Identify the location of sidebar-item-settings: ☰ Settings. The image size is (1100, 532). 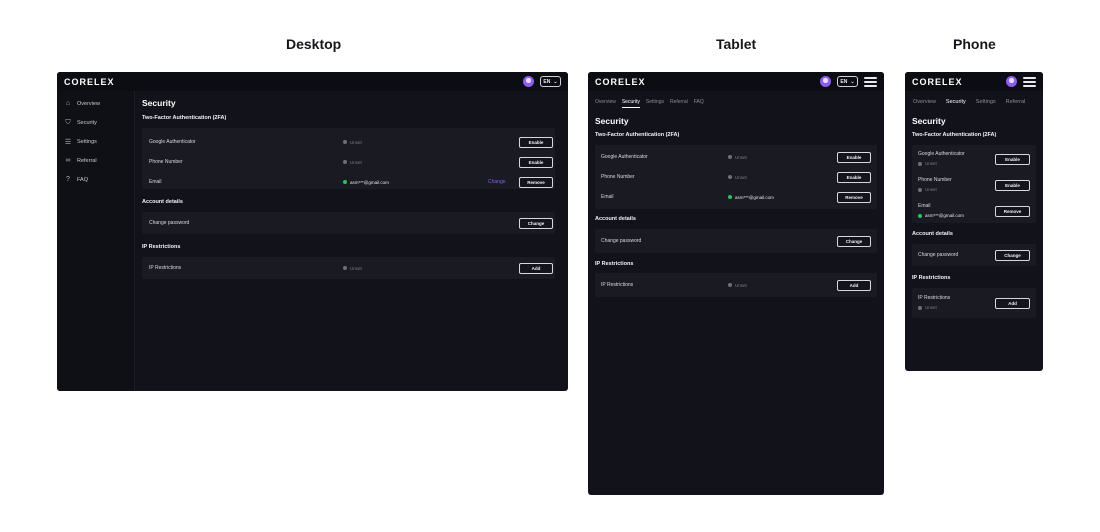
(95, 141).